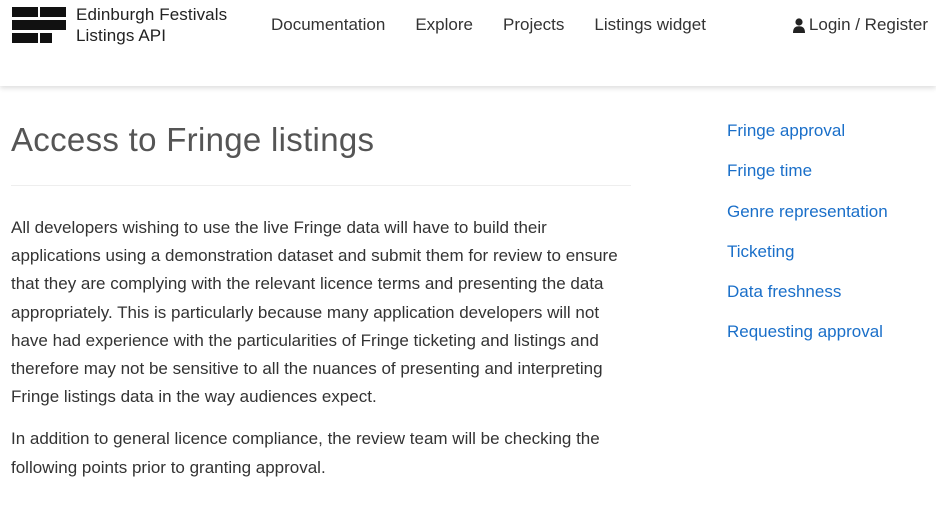 This screenshot has width=936, height=529. I want to click on sidebar-item-fringe-time: Fringe time, so click(807, 178).